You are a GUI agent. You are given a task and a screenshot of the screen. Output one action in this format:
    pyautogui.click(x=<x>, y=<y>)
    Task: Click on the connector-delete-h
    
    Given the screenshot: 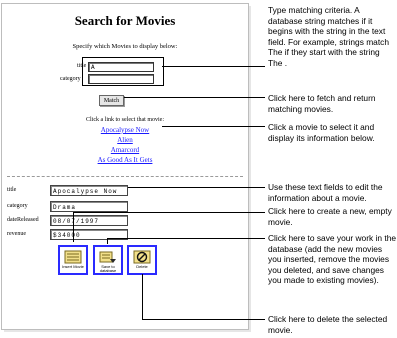 What is the action you would take?
    pyautogui.click(x=203, y=319)
    